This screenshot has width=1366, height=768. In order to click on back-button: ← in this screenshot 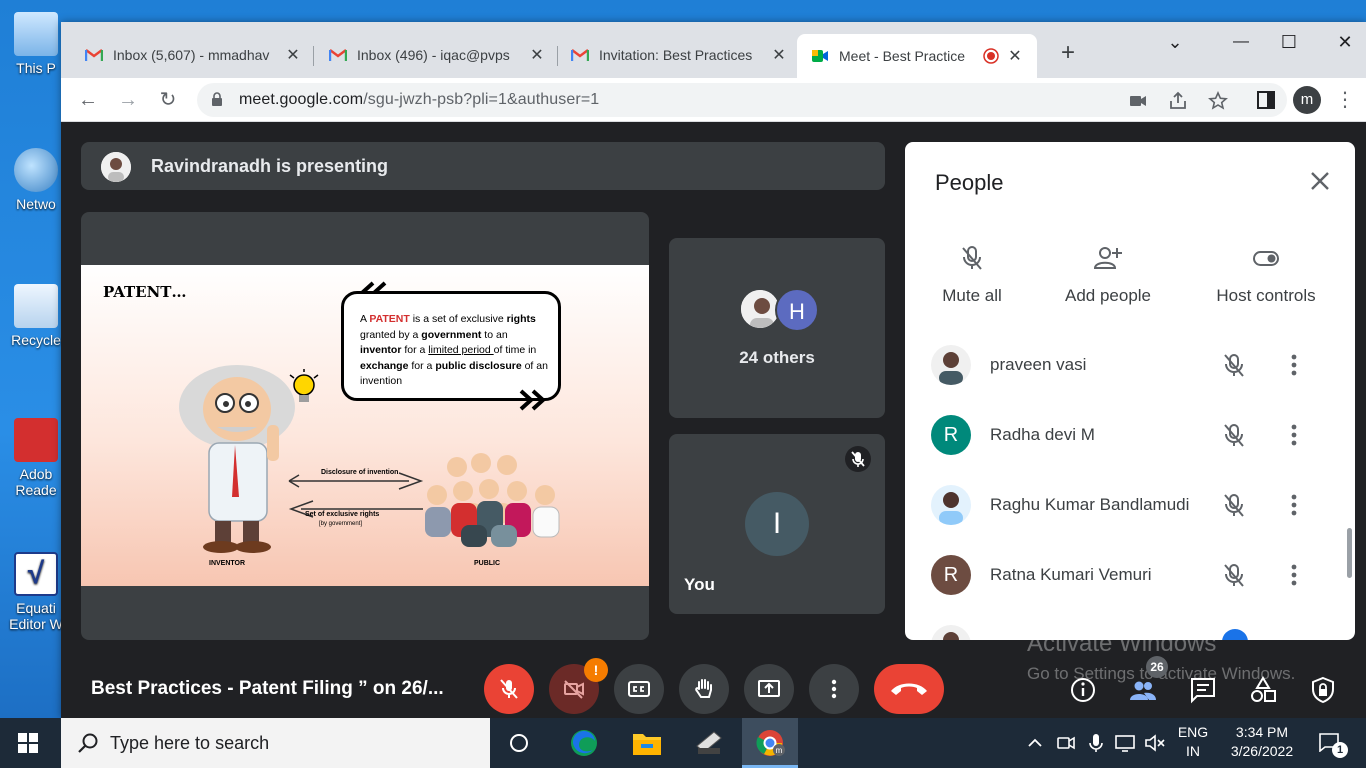, I will do `click(88, 100)`.